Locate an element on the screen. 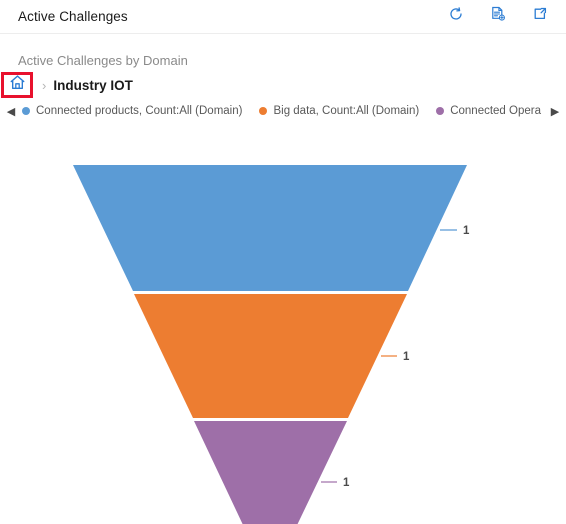  legend-item-label: Big data, Count:All (Domain) is located at coordinates (346, 111).